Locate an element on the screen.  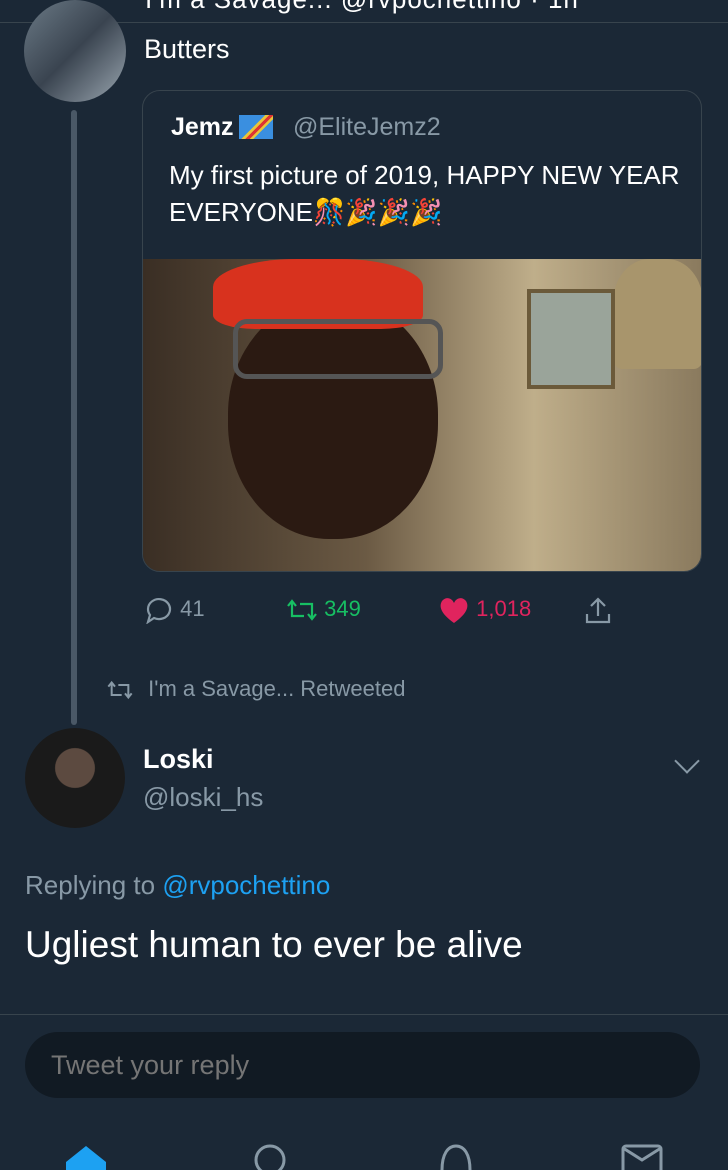
header-text: I'm a Savage... @rvpochettino · 1h is located at coordinates (362, 7).